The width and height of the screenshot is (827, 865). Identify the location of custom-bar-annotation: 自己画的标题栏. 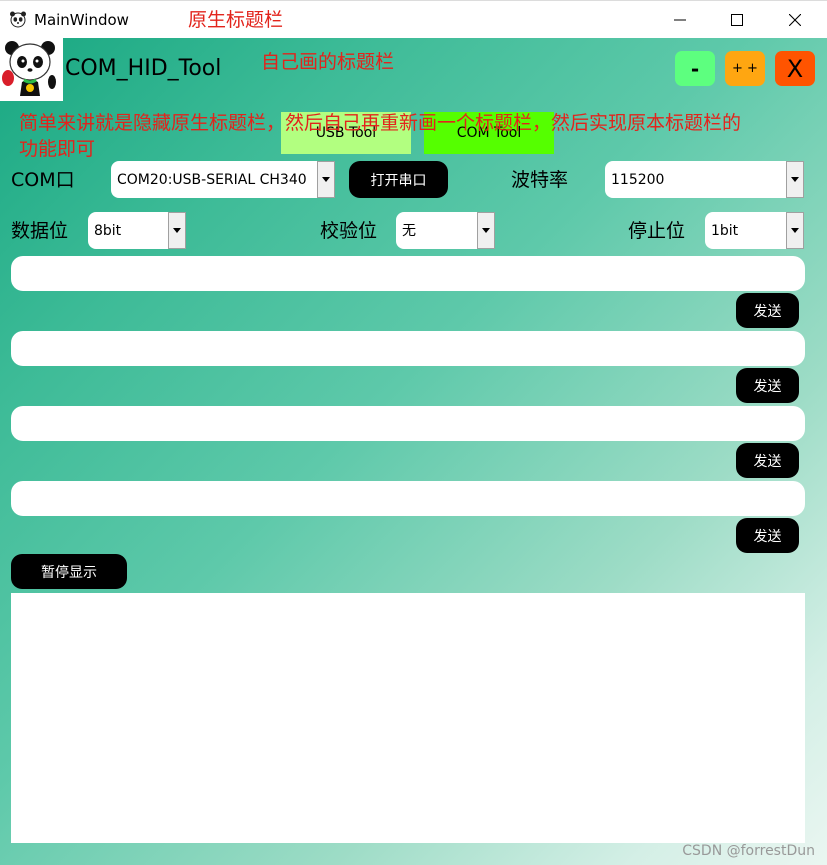
(328, 62).